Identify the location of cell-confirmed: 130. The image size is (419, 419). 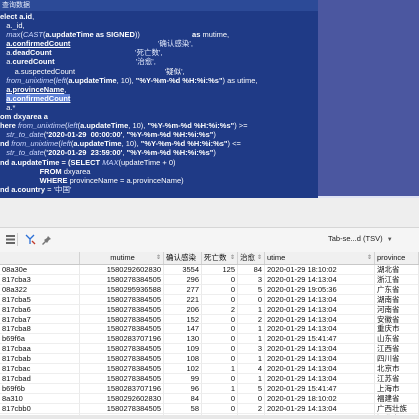
(183, 339).